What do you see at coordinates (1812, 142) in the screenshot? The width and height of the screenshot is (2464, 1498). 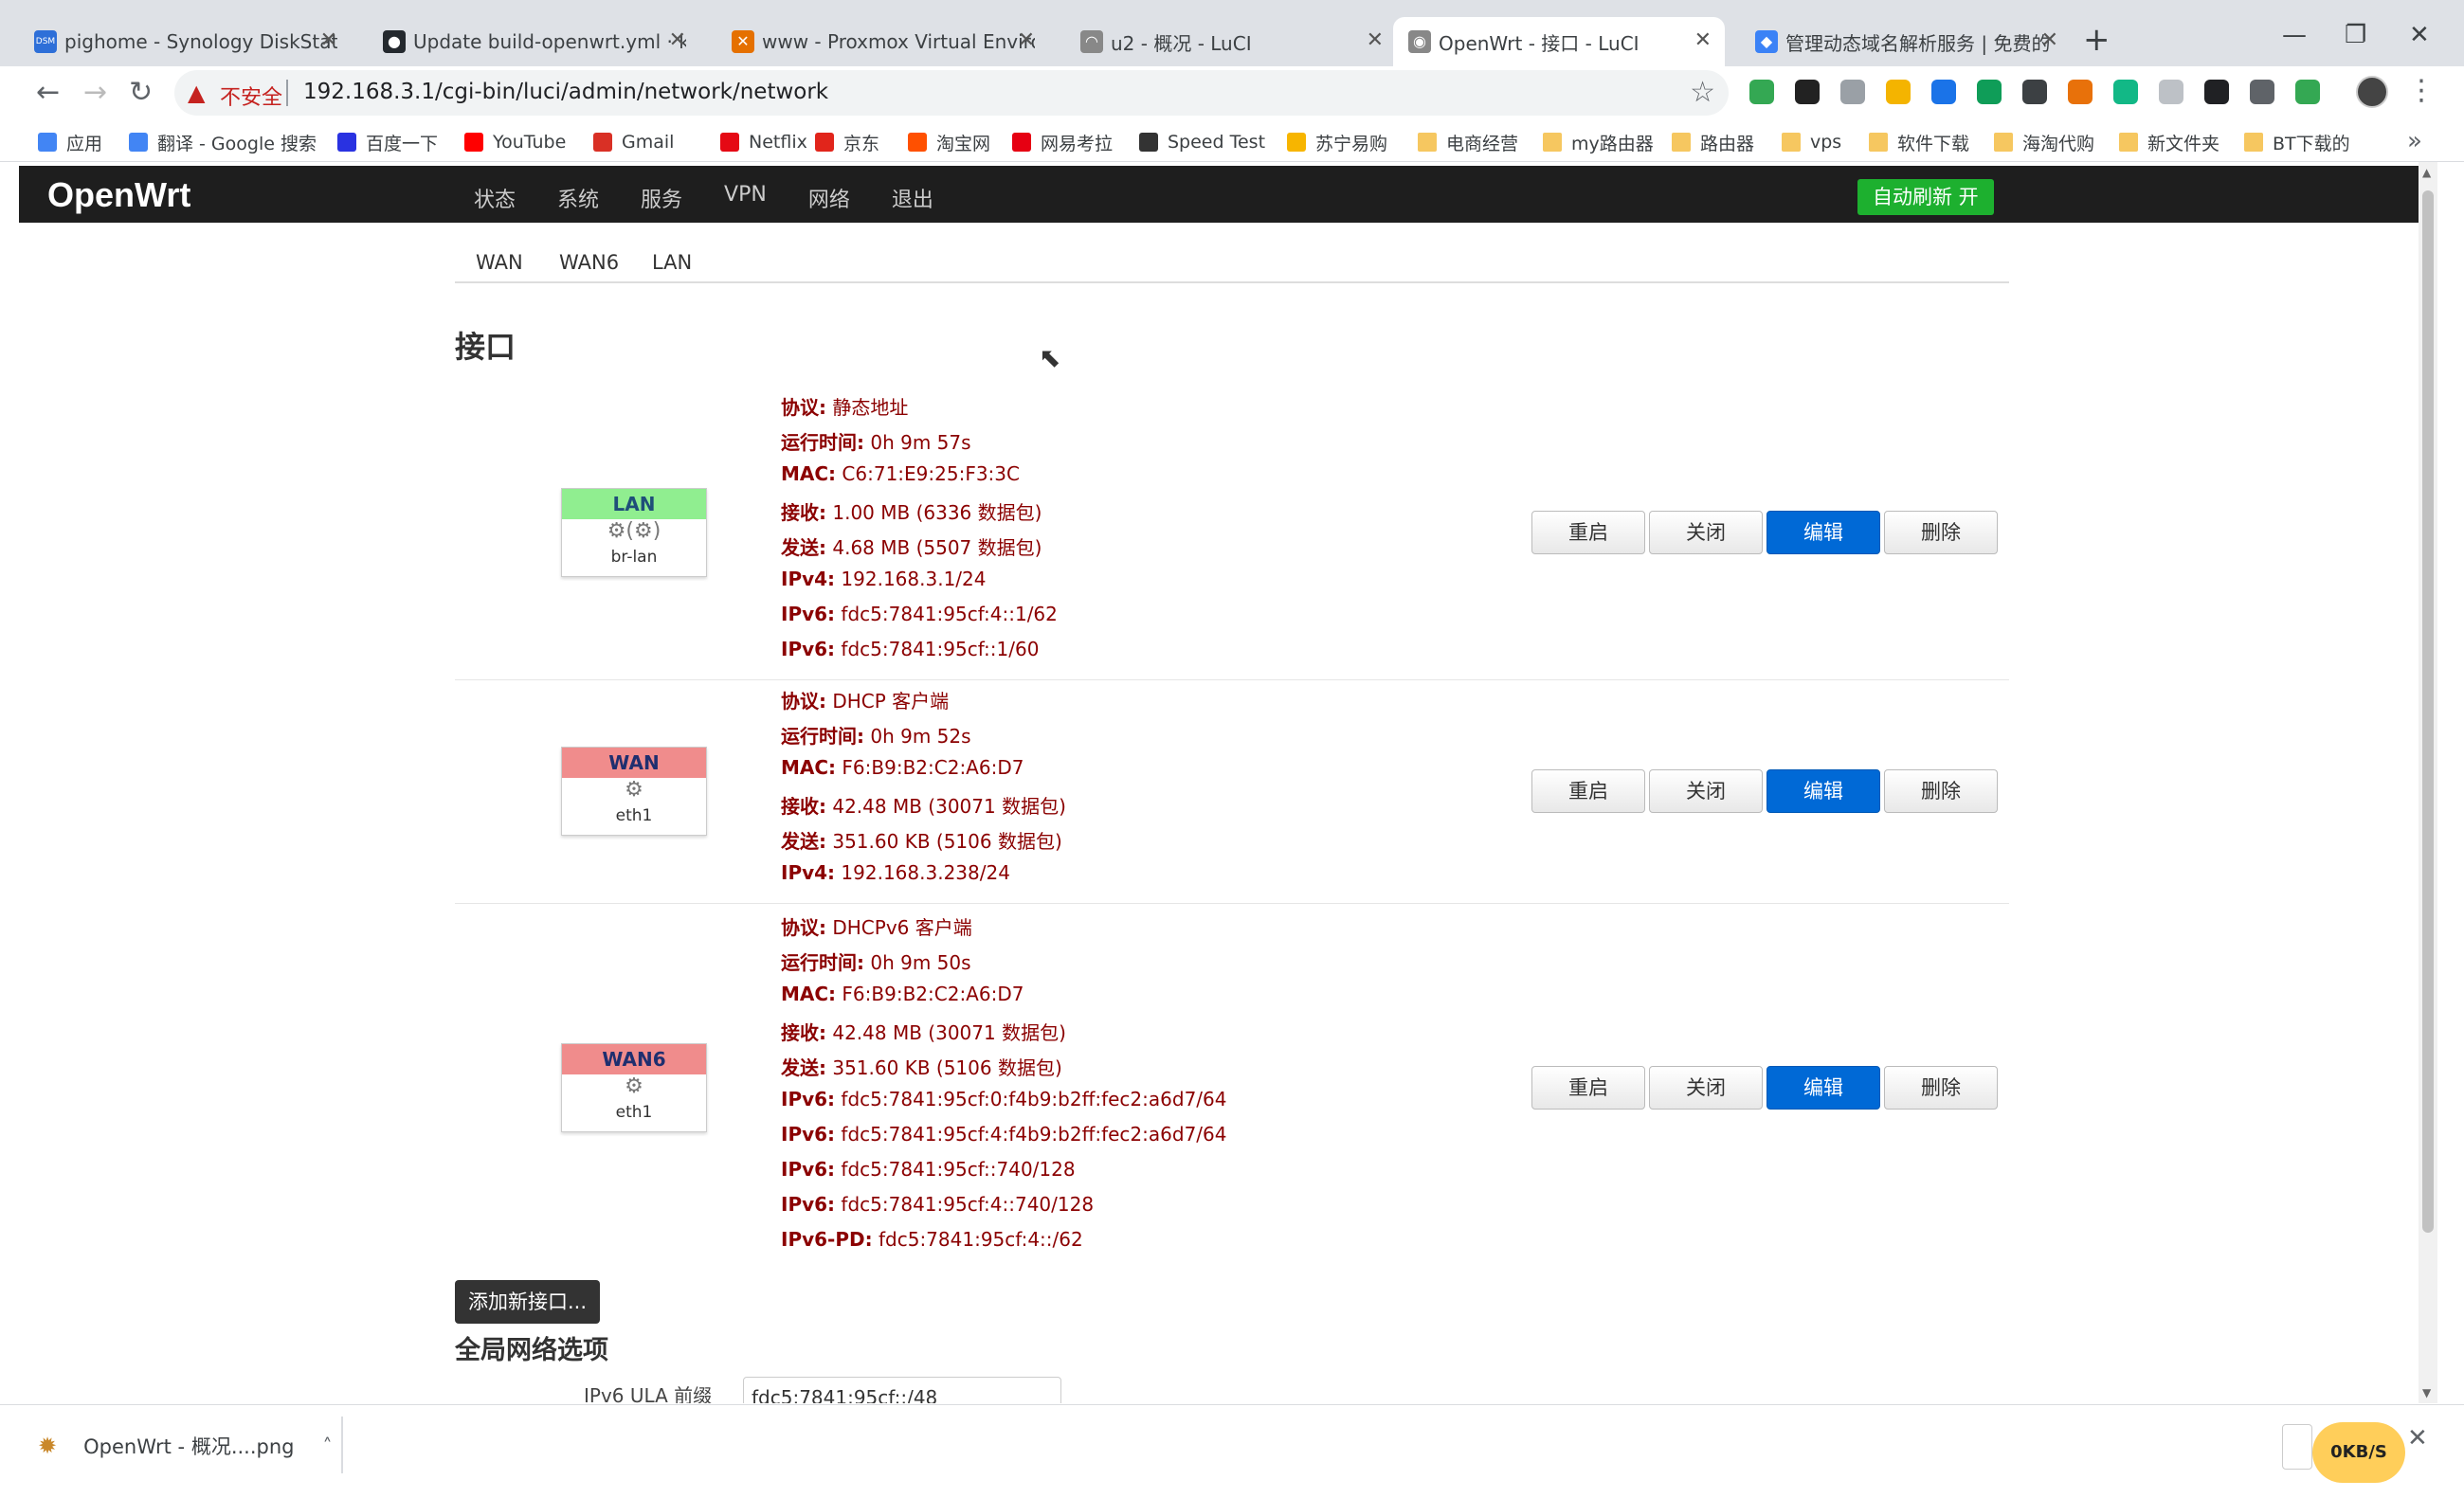 I see `bookmark-item: vps` at bounding box center [1812, 142].